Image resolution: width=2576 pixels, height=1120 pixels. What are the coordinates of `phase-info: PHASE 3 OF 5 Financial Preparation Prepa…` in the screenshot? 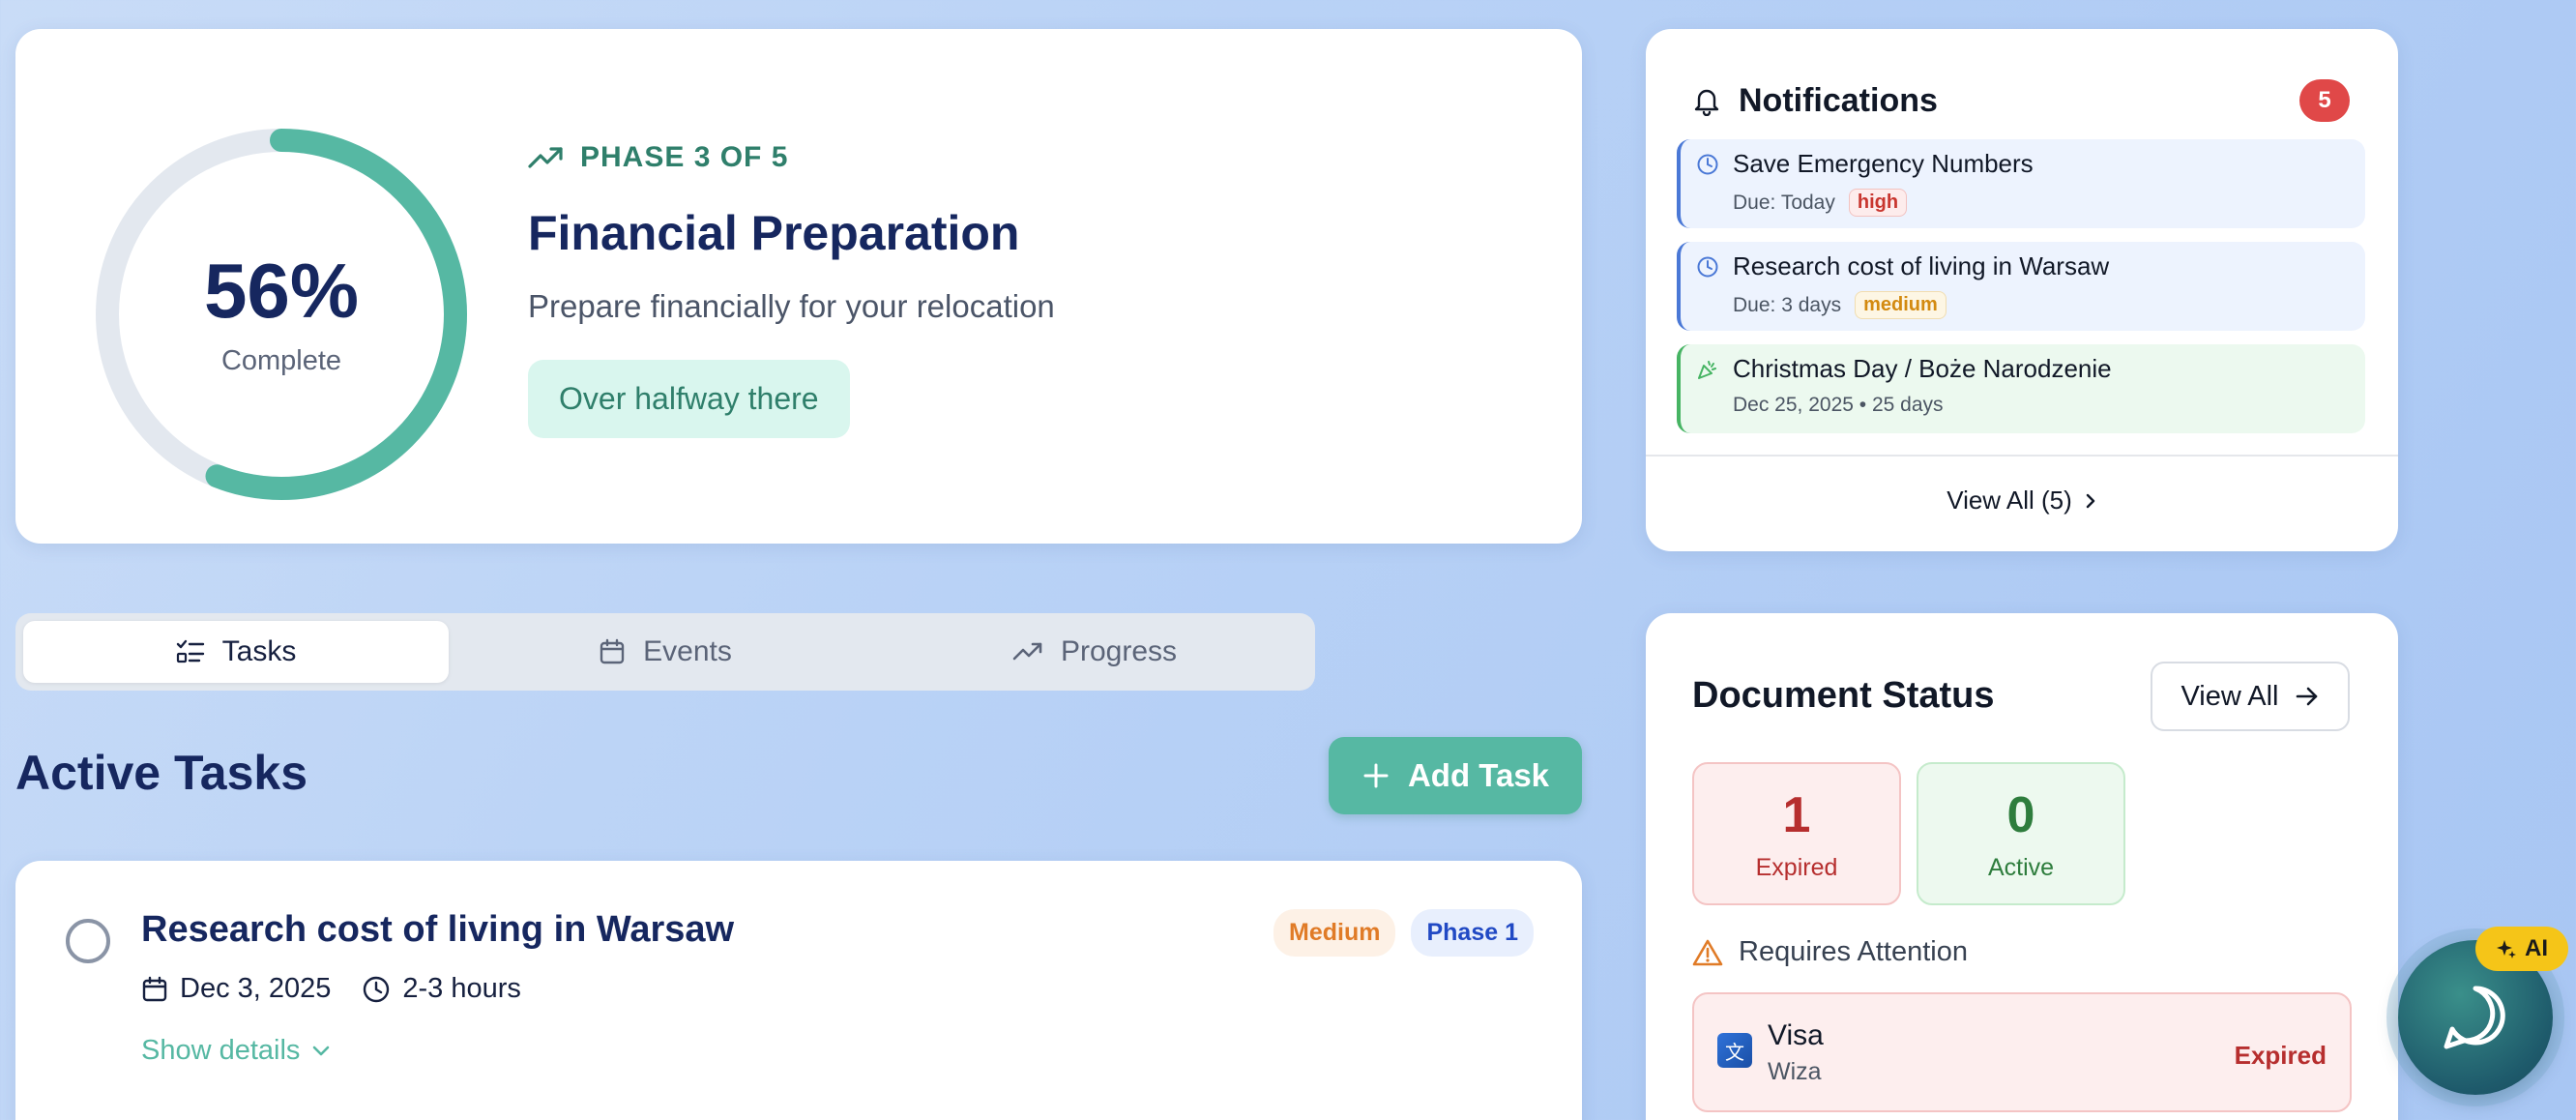 It's located at (791, 290).